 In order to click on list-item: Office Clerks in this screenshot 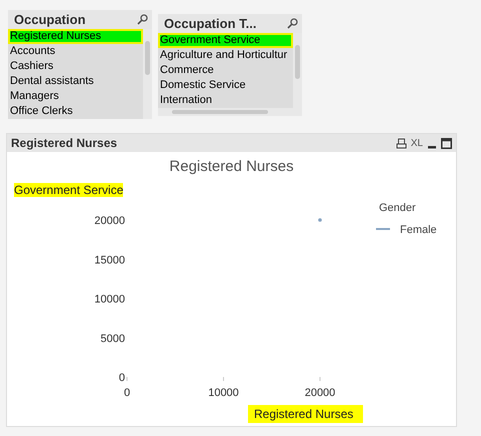, I will do `click(75, 111)`.